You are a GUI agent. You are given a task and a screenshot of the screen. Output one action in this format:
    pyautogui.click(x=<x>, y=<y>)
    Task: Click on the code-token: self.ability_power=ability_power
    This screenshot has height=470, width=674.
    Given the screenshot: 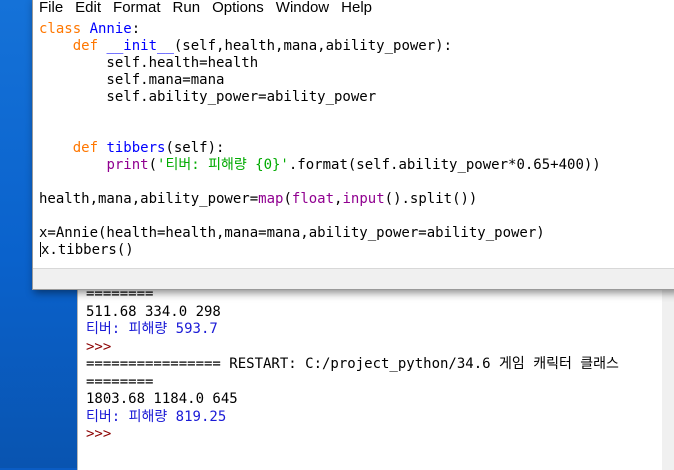 What is the action you would take?
    pyautogui.click(x=208, y=97)
    